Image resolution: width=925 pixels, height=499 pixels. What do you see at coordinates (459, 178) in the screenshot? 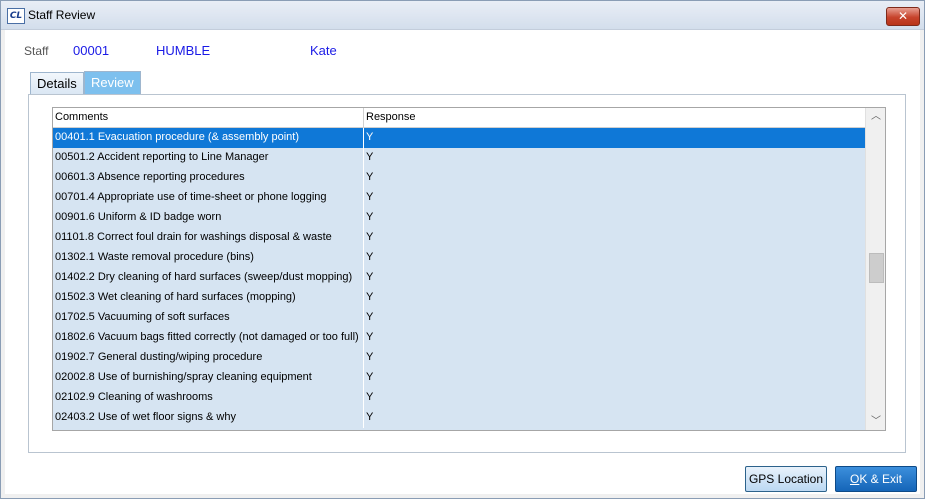
I see `table-row: 00601.3 Absence reporting procedures Y` at bounding box center [459, 178].